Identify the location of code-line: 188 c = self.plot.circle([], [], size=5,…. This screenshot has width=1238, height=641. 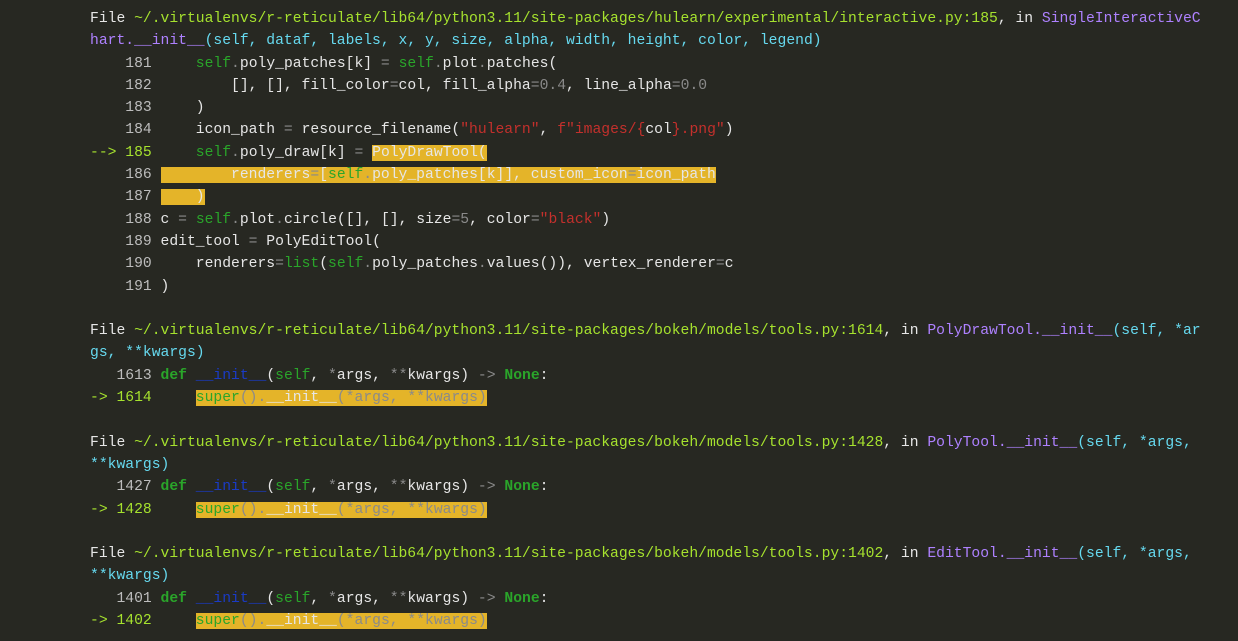
(660, 220).